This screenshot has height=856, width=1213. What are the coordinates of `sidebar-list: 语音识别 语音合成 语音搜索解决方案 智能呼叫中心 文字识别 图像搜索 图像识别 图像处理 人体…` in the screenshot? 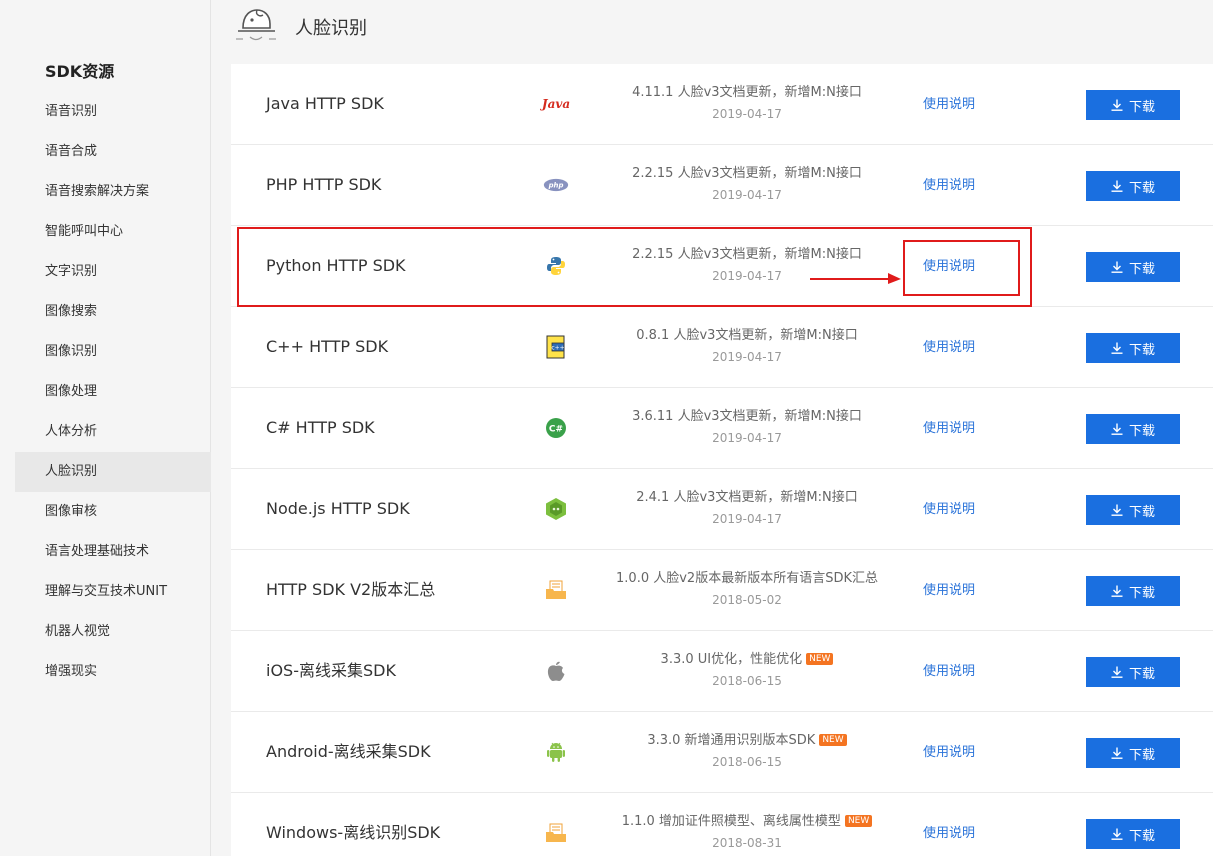 It's located at (113, 392).